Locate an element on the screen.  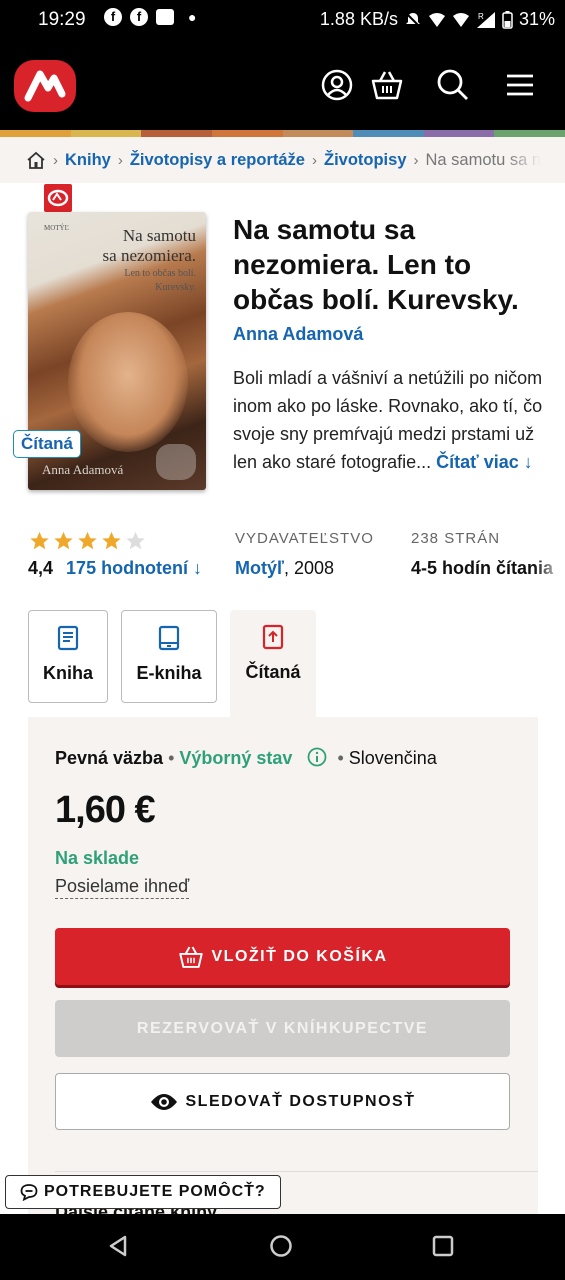
site-logo is located at coordinates (45, 86).